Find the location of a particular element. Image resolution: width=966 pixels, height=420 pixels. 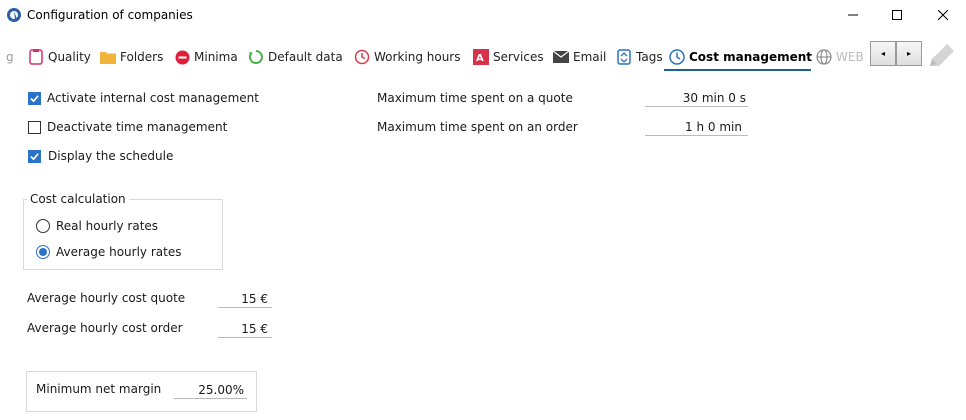

tab-quality: Quality is located at coordinates (59, 57).